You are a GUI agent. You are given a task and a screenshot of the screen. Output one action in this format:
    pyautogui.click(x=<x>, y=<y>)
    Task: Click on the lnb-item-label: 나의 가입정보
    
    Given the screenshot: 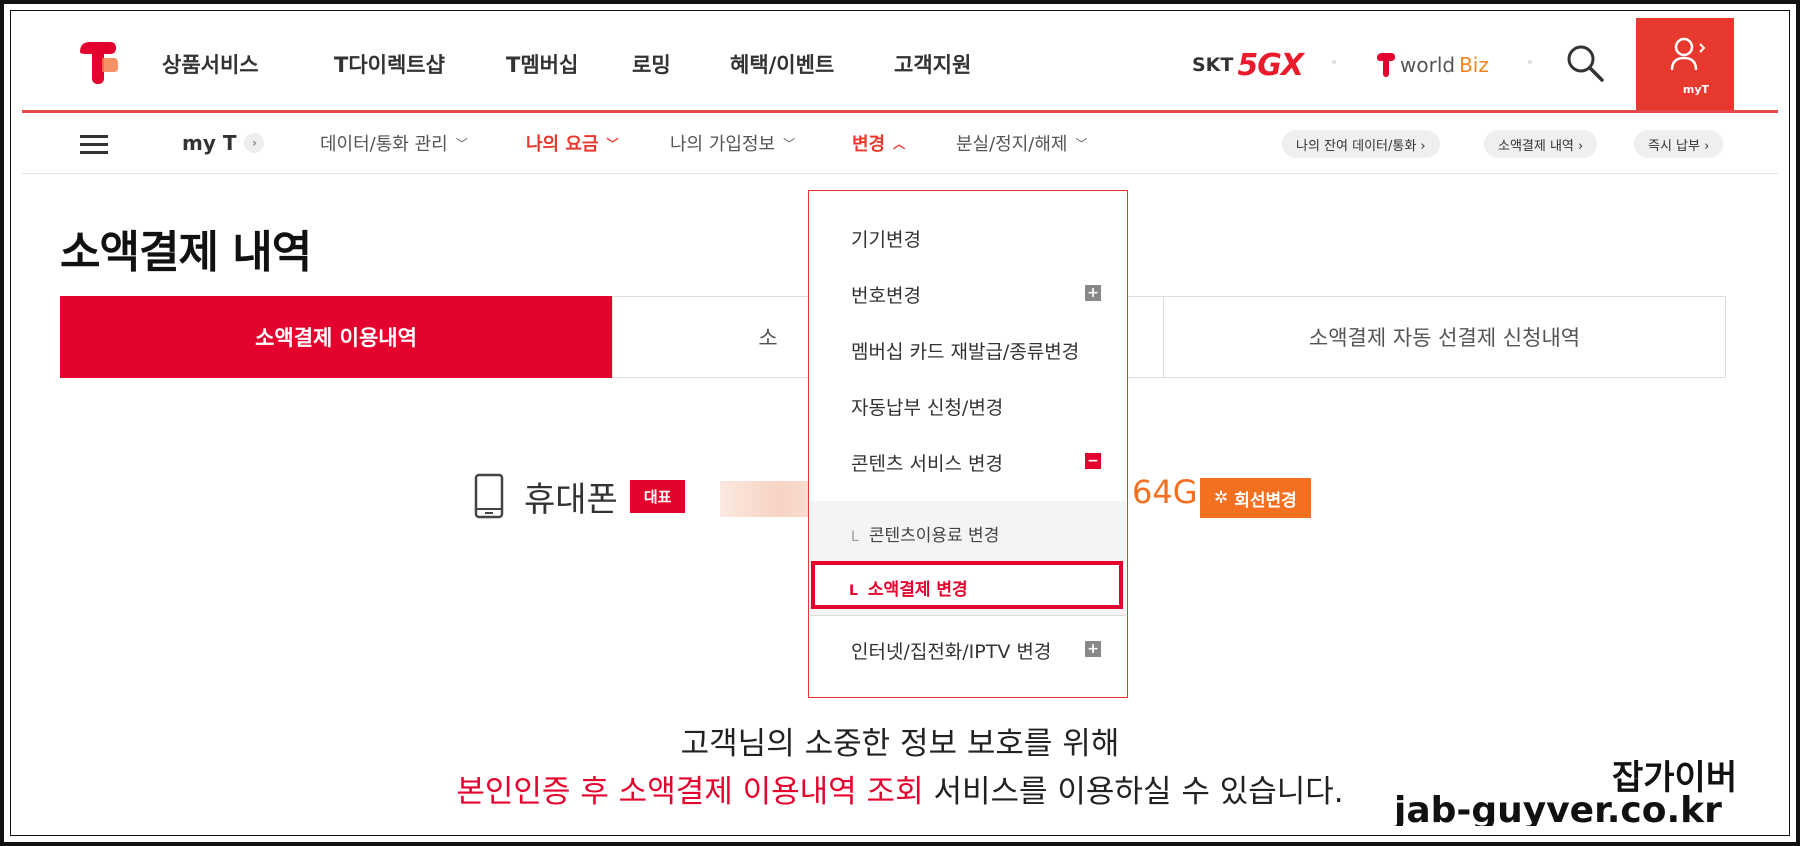 What is the action you would take?
    pyautogui.click(x=723, y=144)
    